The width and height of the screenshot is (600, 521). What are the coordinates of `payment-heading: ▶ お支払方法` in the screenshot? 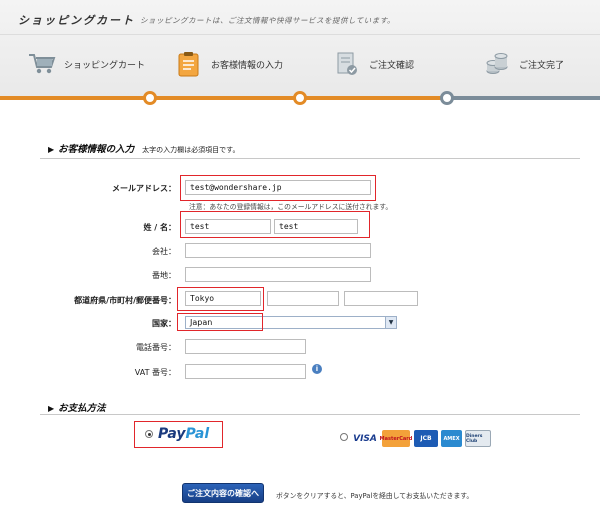 It's located at (77, 407).